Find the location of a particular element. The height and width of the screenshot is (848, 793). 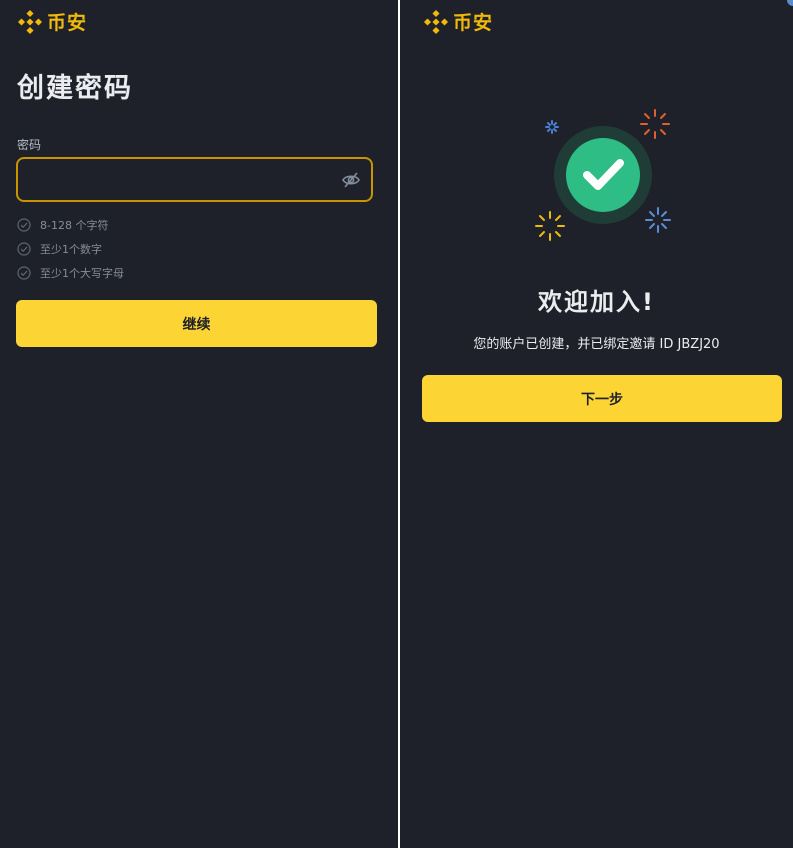

rule-item: 至少1个数字 is located at coordinates (70, 249).